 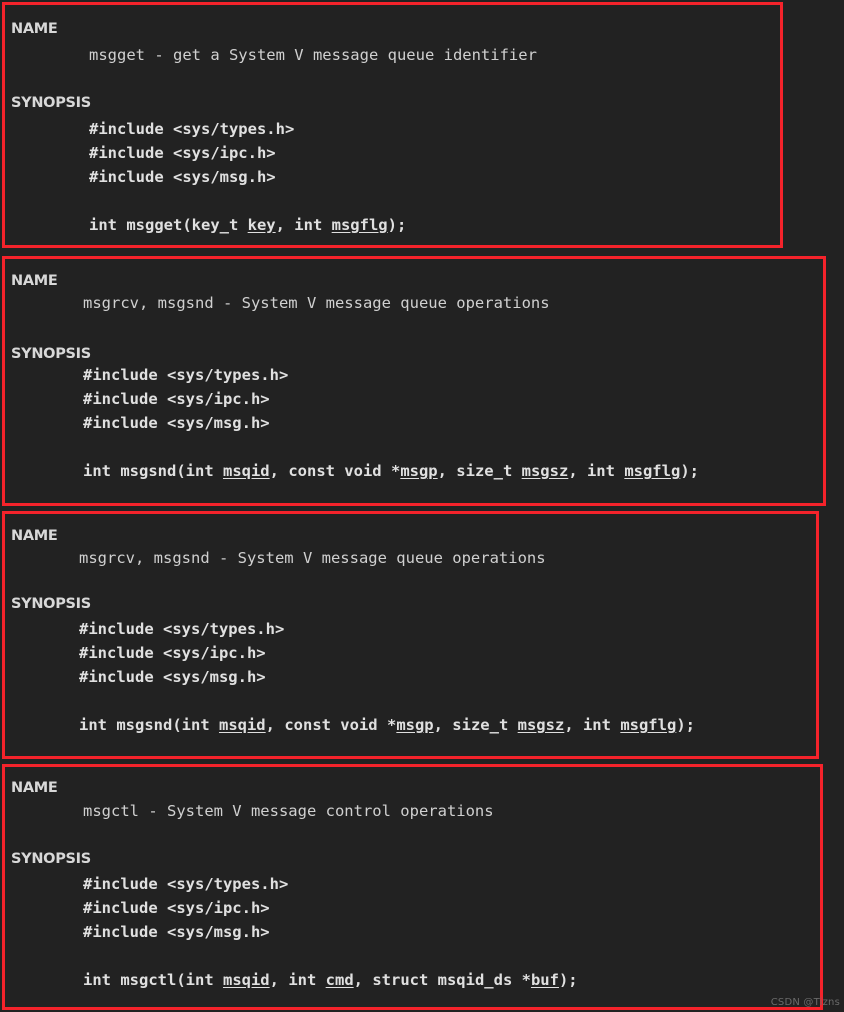 What do you see at coordinates (168, 225) in the screenshot?
I see `prototype-text: int msgget(key_t` at bounding box center [168, 225].